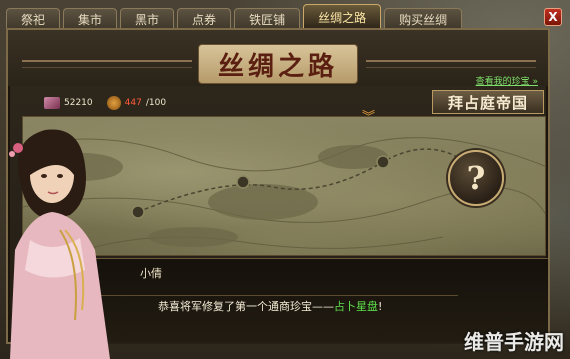 This screenshot has height=359, width=570. What do you see at coordinates (156, 103) in the screenshot?
I see `bag-max: /100` at bounding box center [156, 103].